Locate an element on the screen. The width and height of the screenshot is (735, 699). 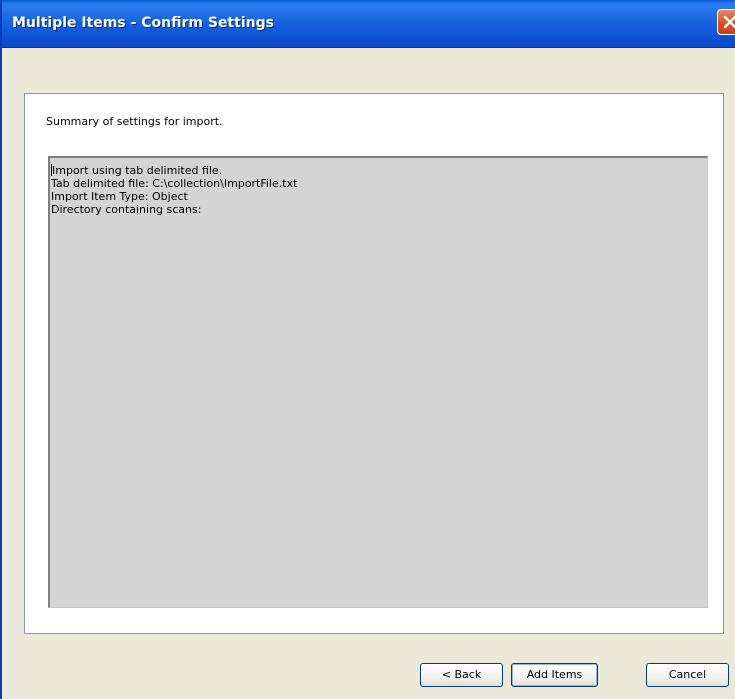
summary-line-3: Import Item Type: Object is located at coordinates (119, 196).